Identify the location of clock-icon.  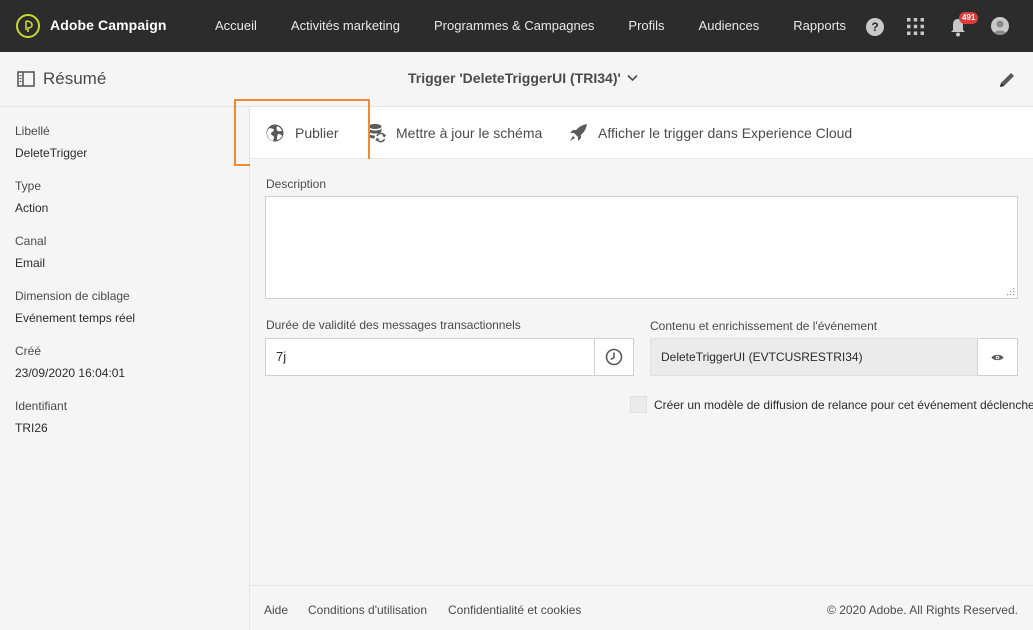
(614, 357).